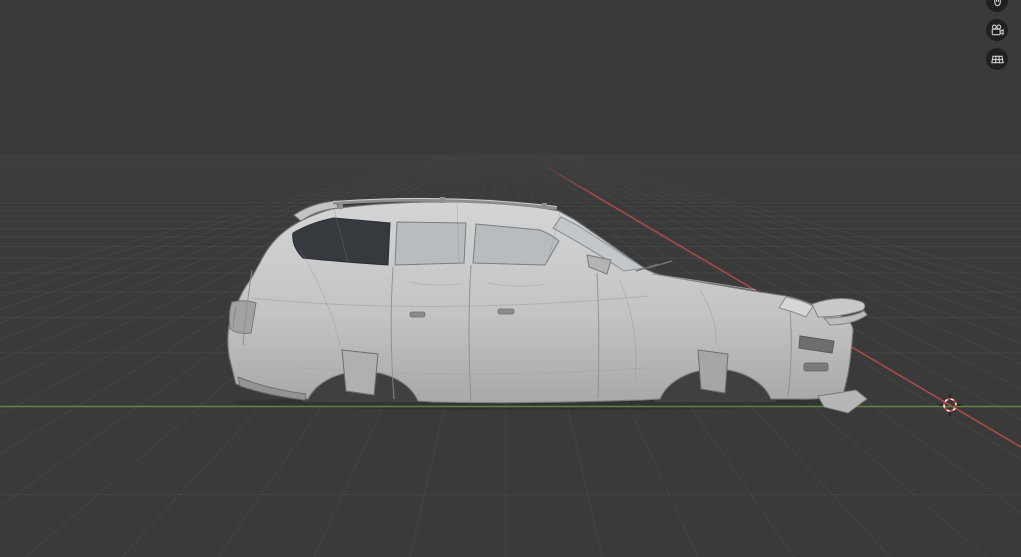  Describe the element at coordinates (430, 243) in the screenshot. I see `rear-door-window` at that location.